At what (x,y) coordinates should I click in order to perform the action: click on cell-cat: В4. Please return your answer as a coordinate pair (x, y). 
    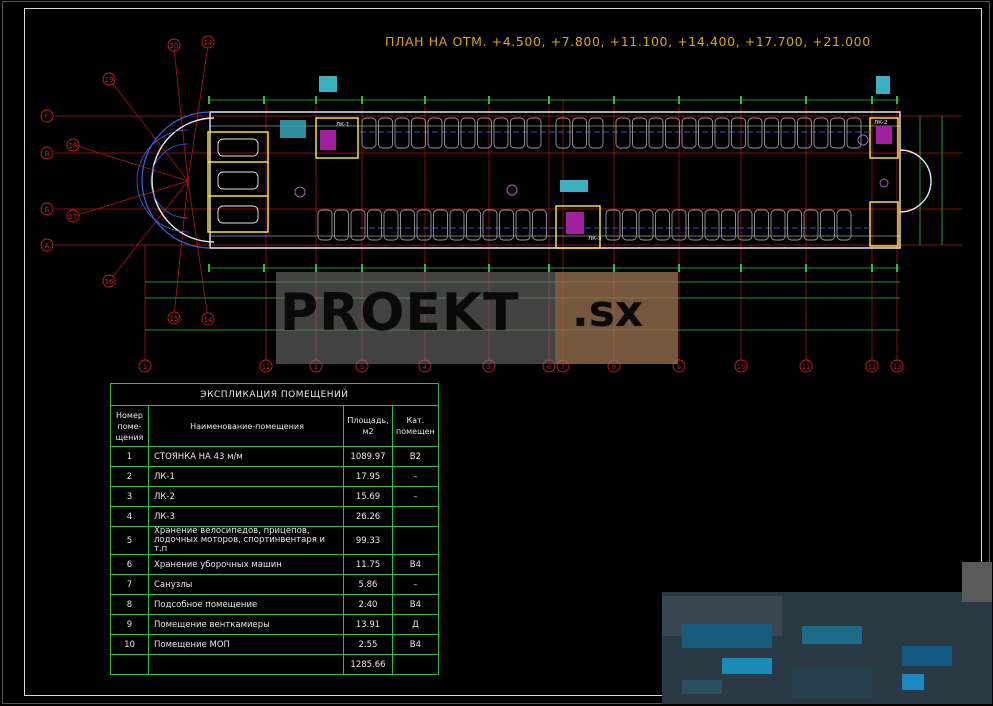
    Looking at the image, I should click on (415, 644).